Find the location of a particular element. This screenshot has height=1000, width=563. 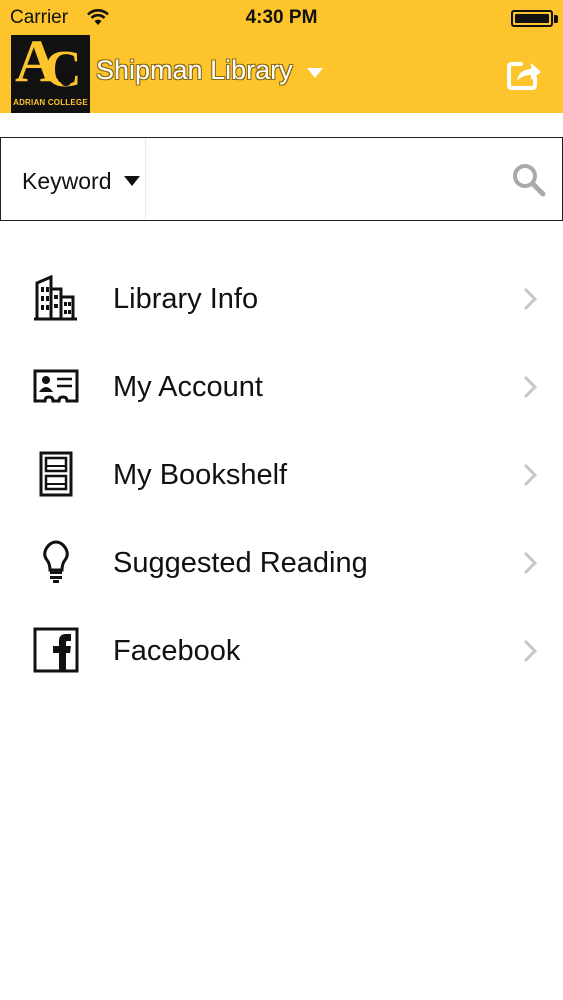

status-time: 4:30 PM is located at coordinates (281, 17).